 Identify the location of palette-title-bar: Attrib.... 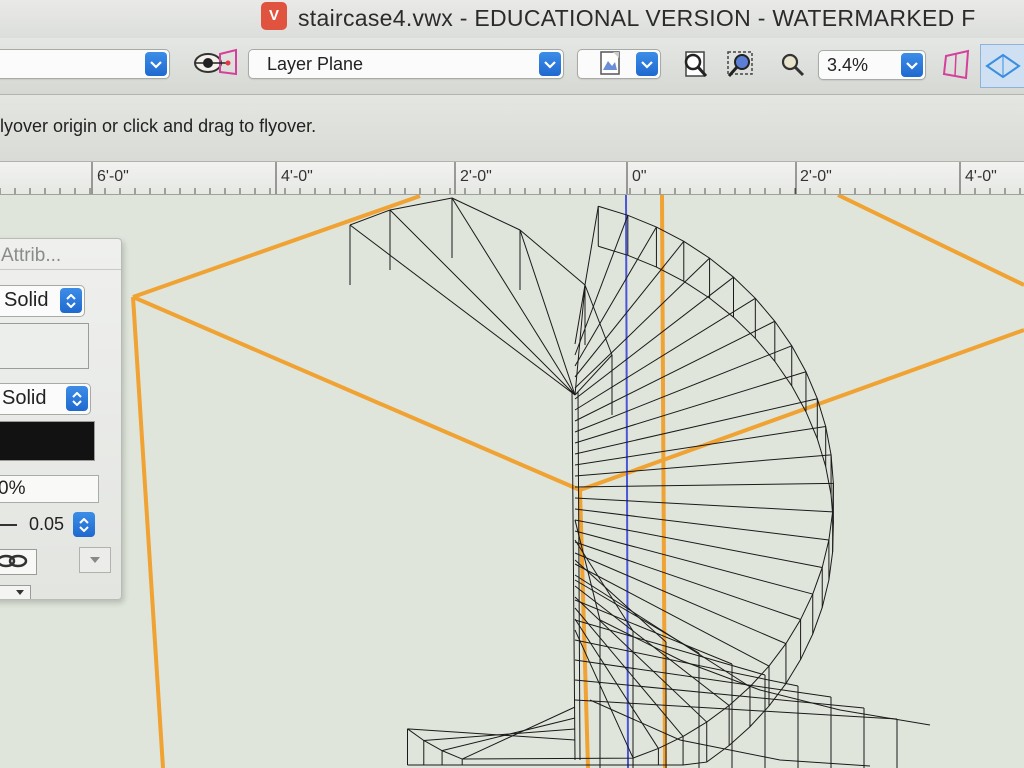
(60, 254).